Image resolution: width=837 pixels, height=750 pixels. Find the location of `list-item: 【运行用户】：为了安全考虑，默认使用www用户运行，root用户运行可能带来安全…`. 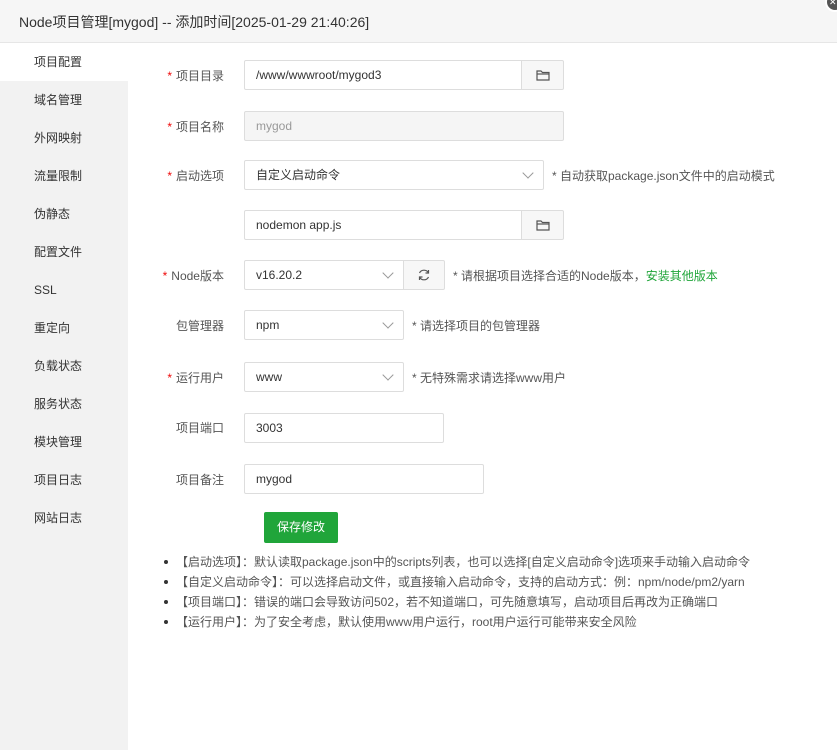

list-item: 【运行用户】：为了安全考虑，默认使用www用户运行，root用户运行可能带来安全… is located at coordinates (457, 622).